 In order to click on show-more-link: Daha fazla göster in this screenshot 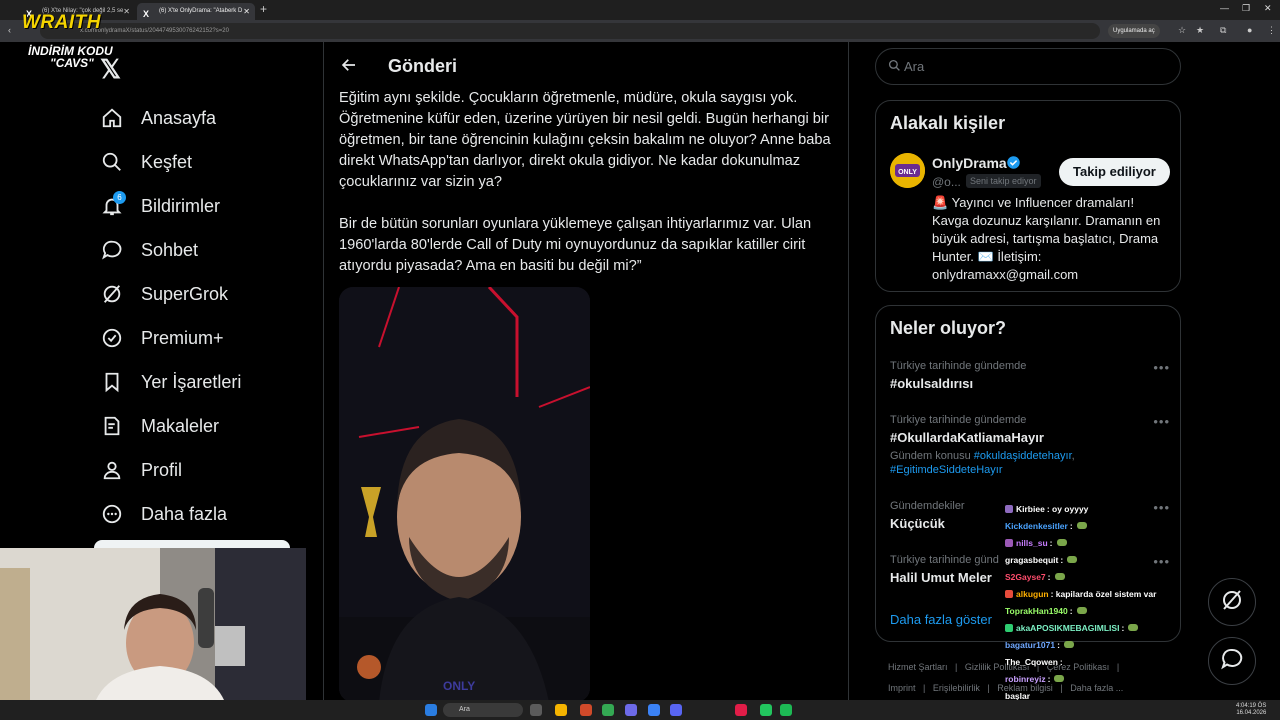, I will do `click(941, 619)`.